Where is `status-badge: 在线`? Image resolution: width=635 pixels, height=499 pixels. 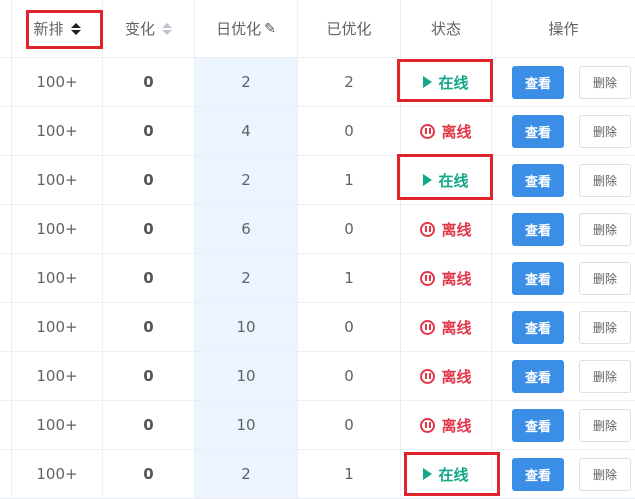 status-badge: 在线 is located at coordinates (446, 474).